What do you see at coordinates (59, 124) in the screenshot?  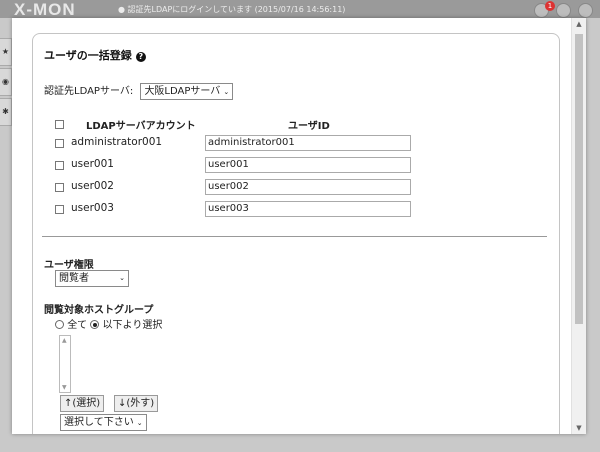 I see `select-all-checkbox` at bounding box center [59, 124].